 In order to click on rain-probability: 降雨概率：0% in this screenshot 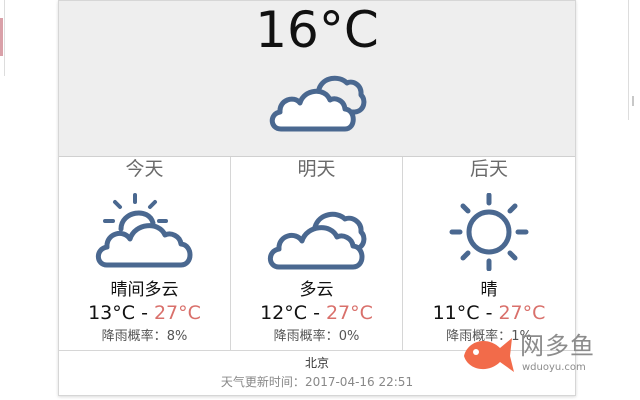, I will do `click(316, 337)`.